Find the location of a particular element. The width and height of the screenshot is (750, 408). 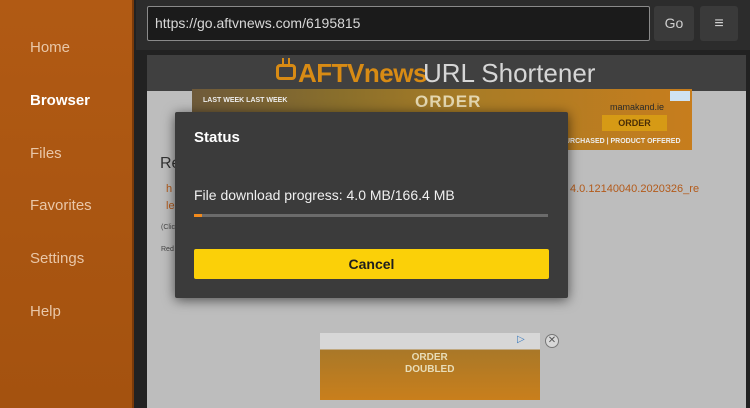

dialog-title: Status is located at coordinates (217, 137).